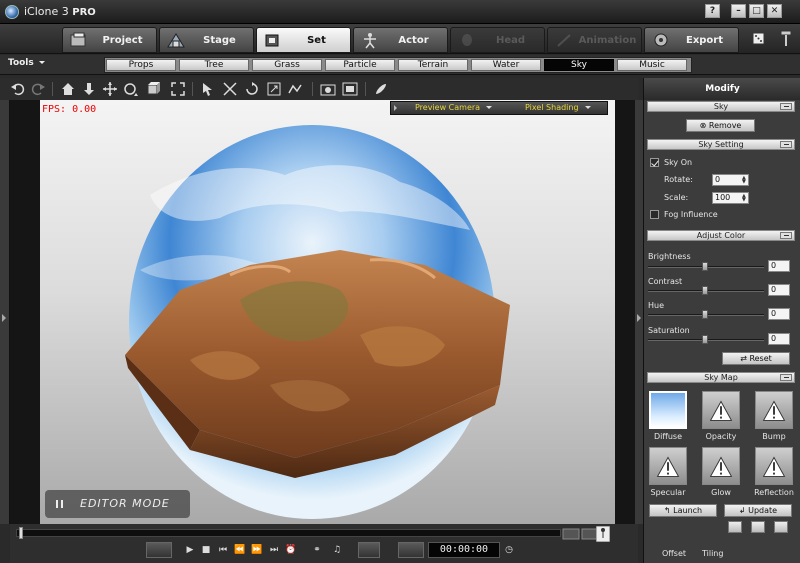  I want to click on music-toggle-button: ♫, so click(337, 550).